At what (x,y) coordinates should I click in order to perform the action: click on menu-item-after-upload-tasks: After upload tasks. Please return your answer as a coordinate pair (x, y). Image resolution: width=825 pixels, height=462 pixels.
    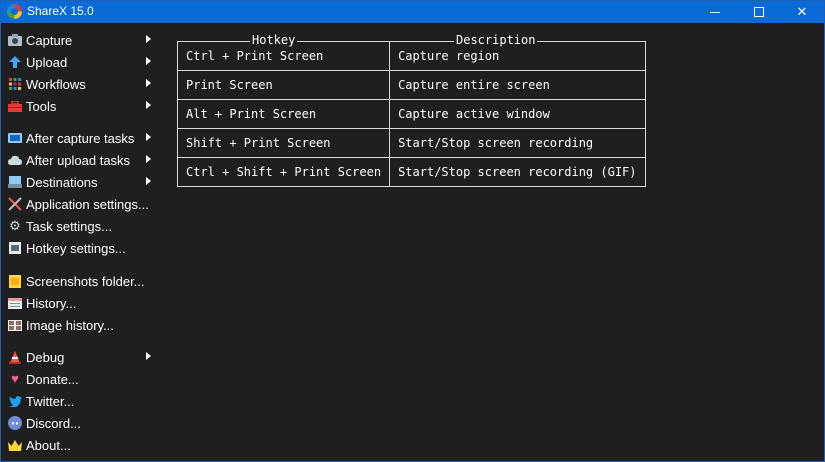
    Looking at the image, I should click on (80, 160).